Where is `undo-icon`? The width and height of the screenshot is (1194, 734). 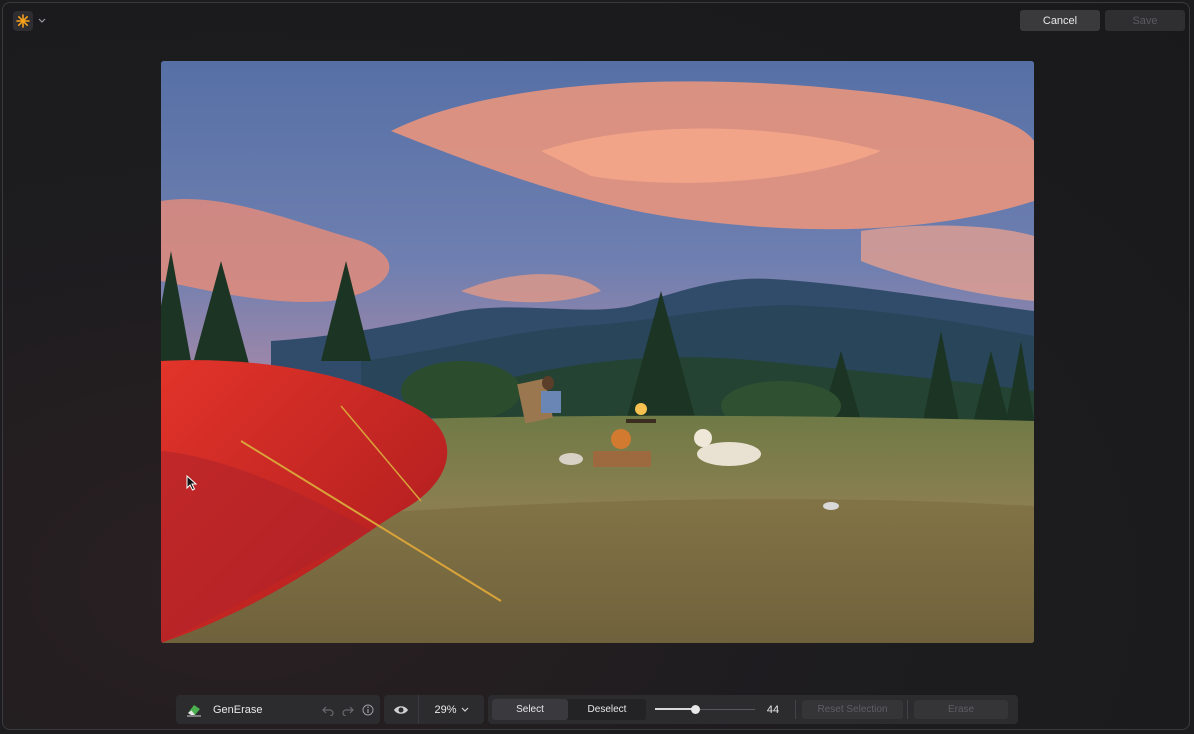 undo-icon is located at coordinates (328, 710).